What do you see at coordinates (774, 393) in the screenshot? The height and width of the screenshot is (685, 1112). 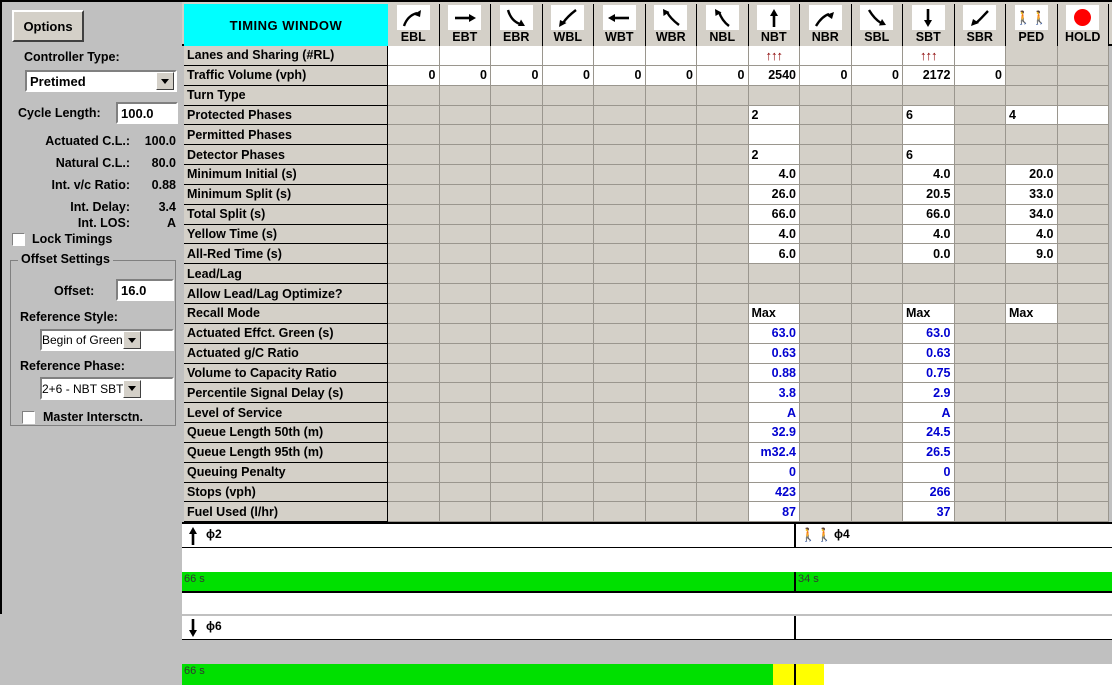 I see `table-cell: 3.8` at bounding box center [774, 393].